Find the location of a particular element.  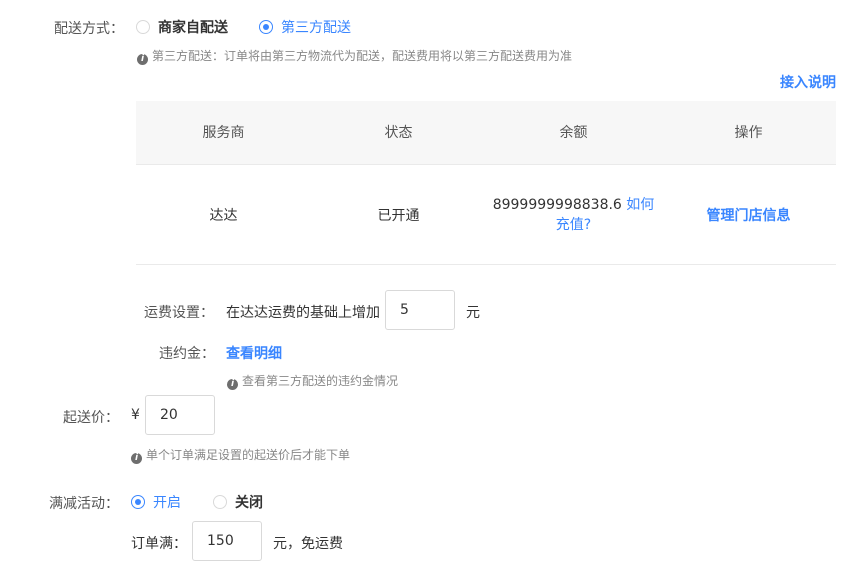

fee-setting-text: 在达达运费的基础上增加 is located at coordinates (303, 313).